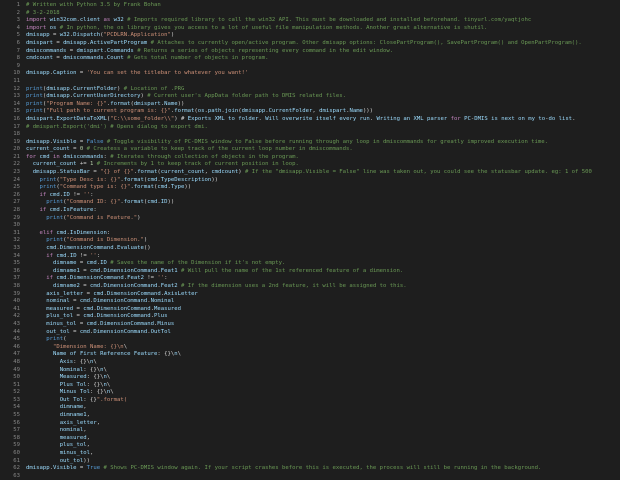 This screenshot has width=620, height=480. I want to click on line-number: 57, so click(16, 430).